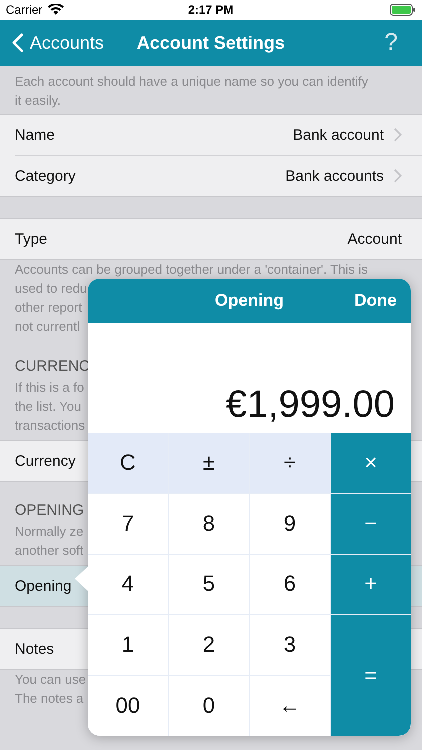 The height and width of the screenshot is (750, 422). I want to click on calculator-key: 9, so click(290, 524).